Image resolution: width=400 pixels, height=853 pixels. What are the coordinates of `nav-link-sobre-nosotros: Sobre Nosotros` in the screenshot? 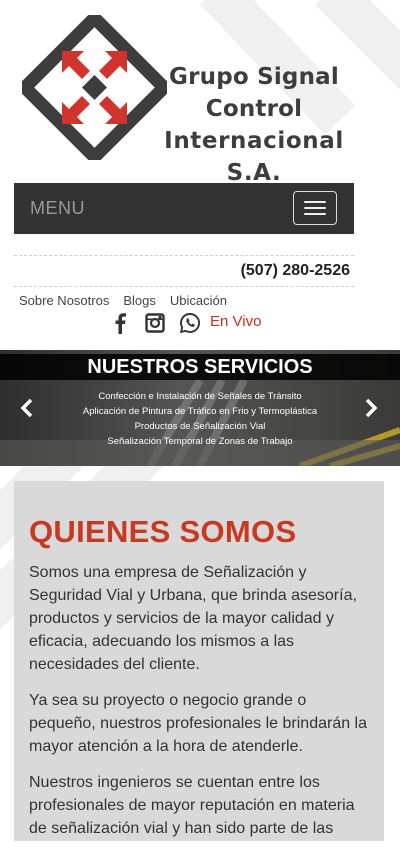 It's located at (64, 300).